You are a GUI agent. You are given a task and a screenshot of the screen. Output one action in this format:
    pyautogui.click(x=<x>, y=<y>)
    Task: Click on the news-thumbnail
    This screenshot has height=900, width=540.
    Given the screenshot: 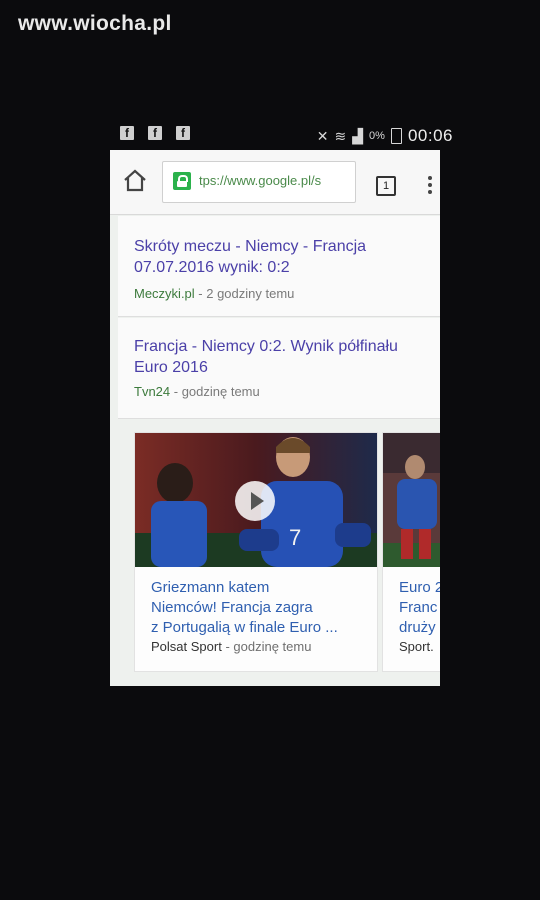 What is the action you would take?
    pyautogui.click(x=411, y=500)
    